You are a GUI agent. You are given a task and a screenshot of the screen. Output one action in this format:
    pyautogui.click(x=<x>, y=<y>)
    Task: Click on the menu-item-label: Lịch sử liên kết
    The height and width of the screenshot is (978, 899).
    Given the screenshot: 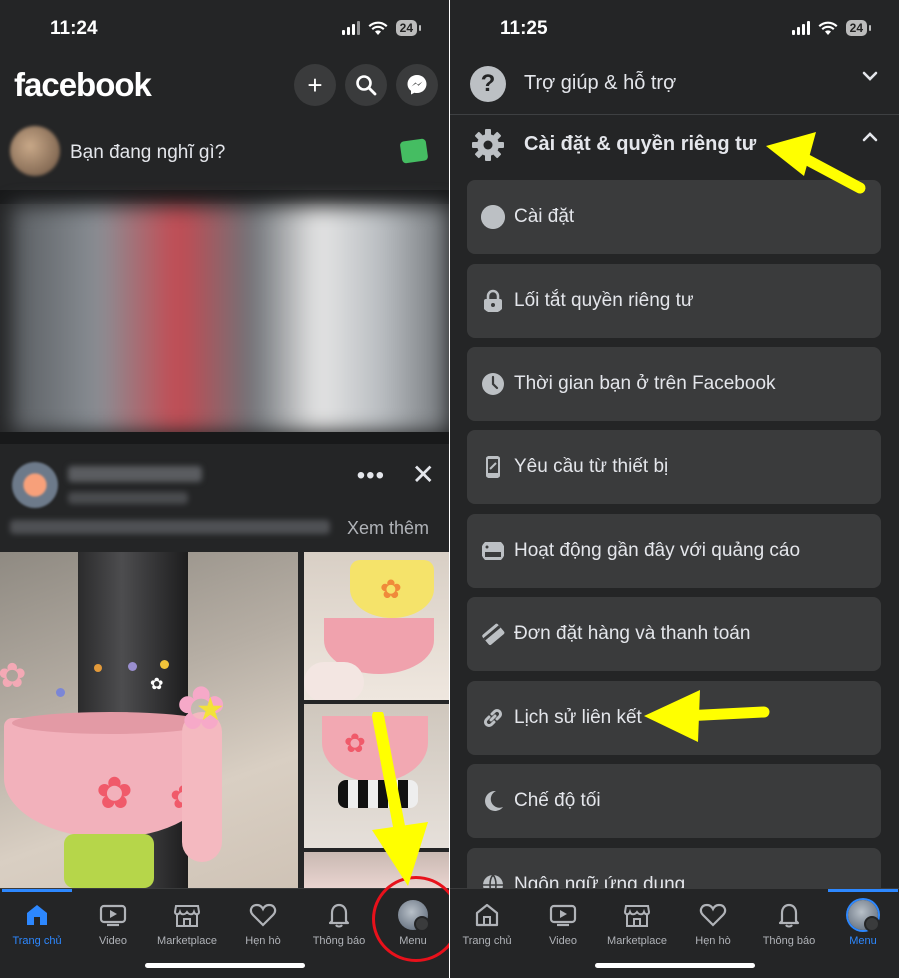 What is the action you would take?
    pyautogui.click(x=578, y=717)
    